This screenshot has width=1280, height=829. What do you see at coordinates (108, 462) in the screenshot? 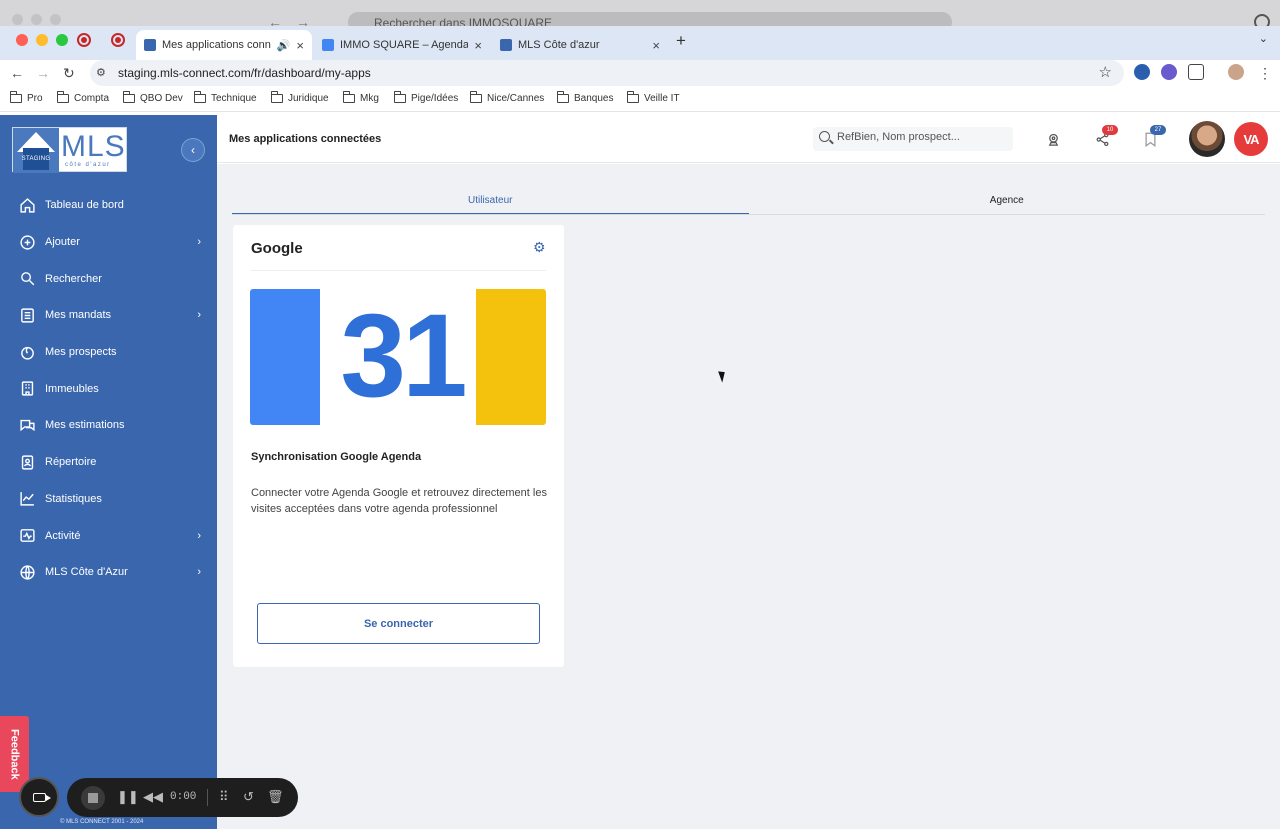
I see `sidebar-item-repertoire: Répertoire` at bounding box center [108, 462].